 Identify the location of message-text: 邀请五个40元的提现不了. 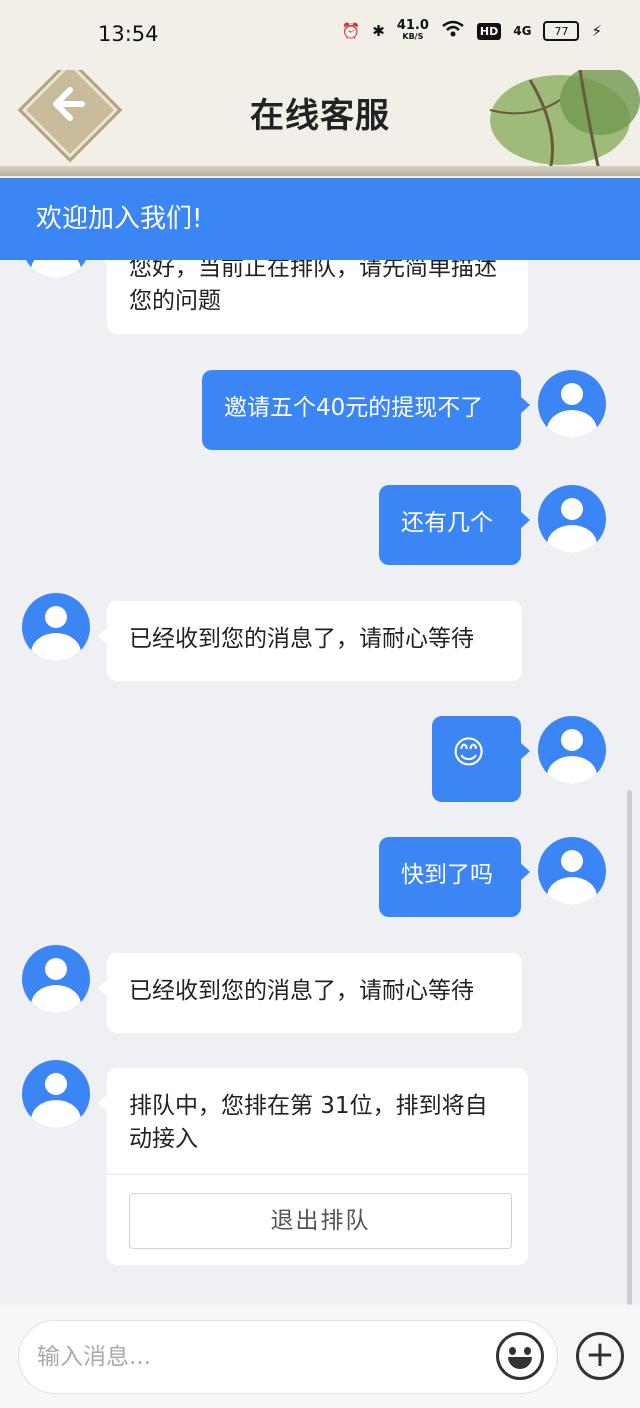
(354, 408).